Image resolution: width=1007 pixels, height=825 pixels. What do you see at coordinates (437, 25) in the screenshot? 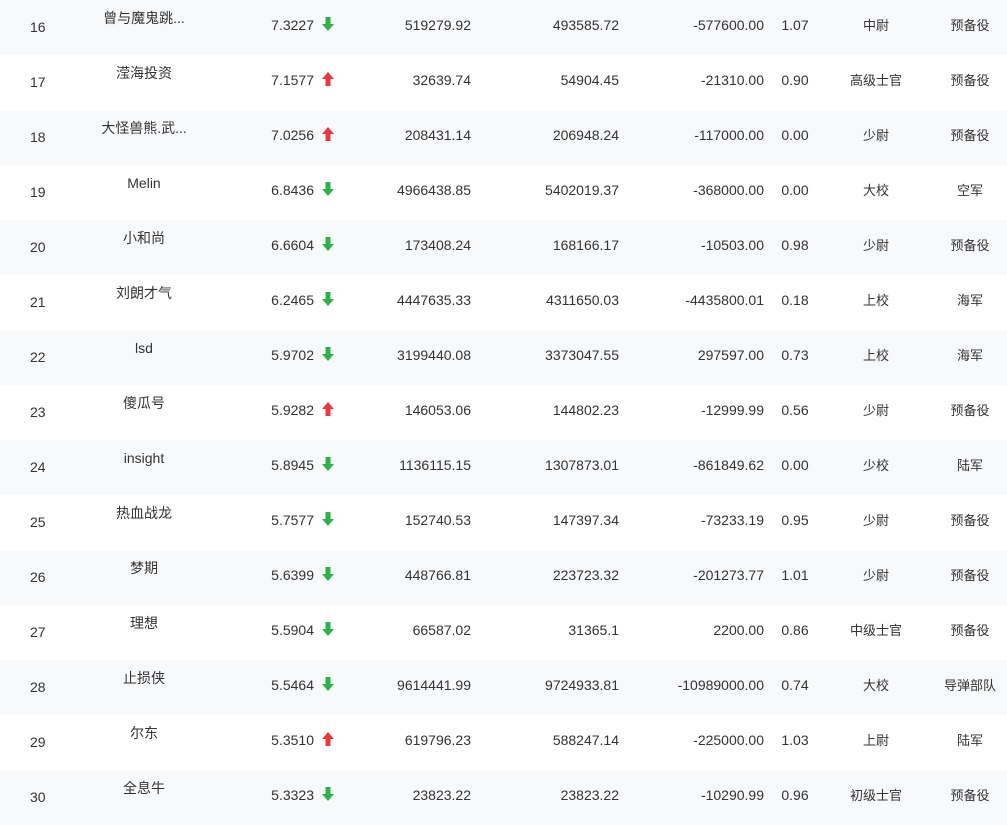
I see `value-1-cell: 519279.92` at bounding box center [437, 25].